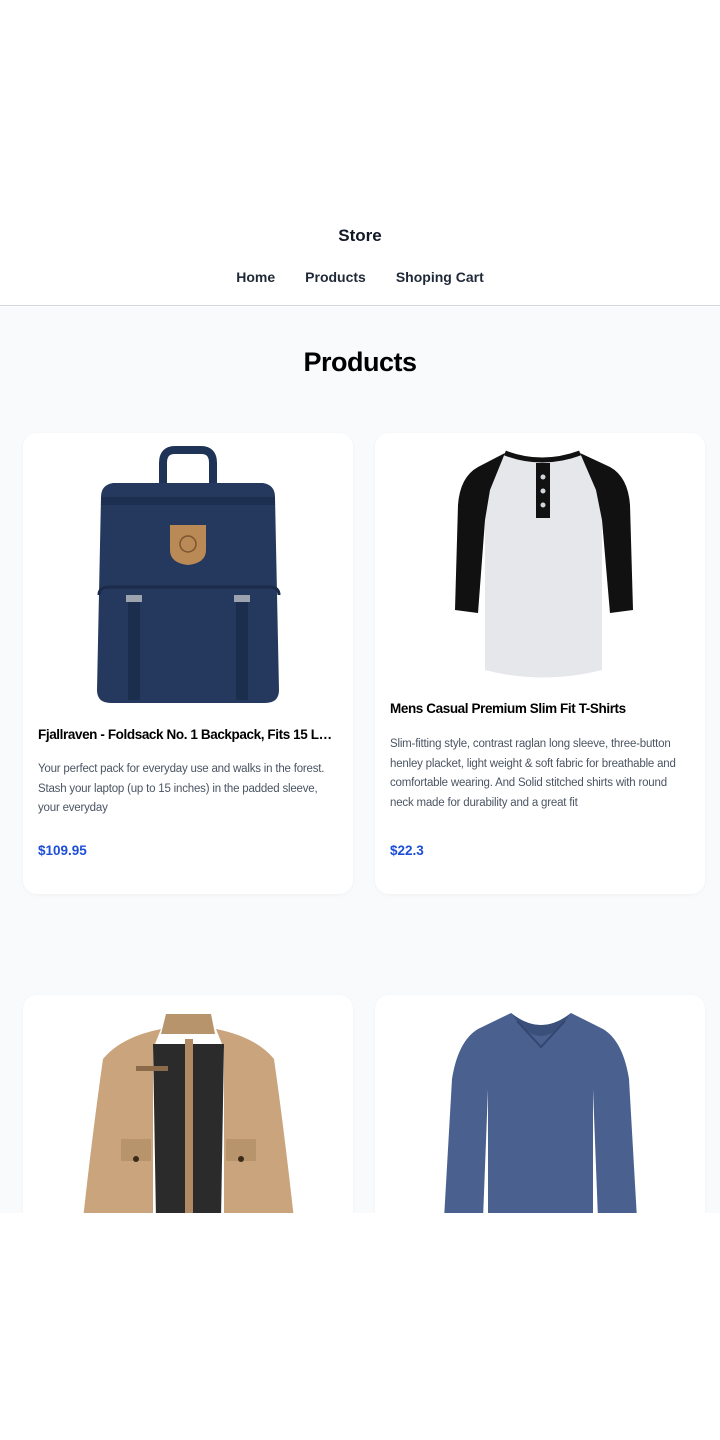  Describe the element at coordinates (62, 850) in the screenshot. I see `product-price: $109.95` at that location.